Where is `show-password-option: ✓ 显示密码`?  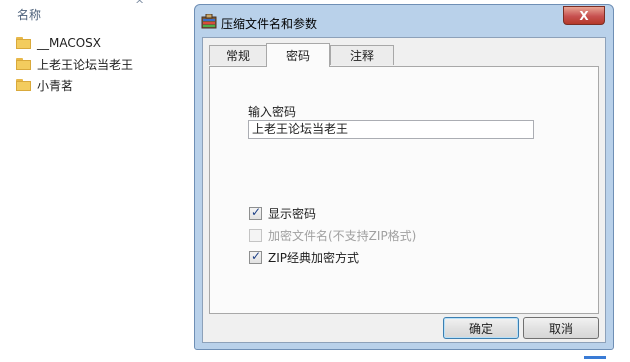 show-password-option: ✓ 显示密码 is located at coordinates (282, 213).